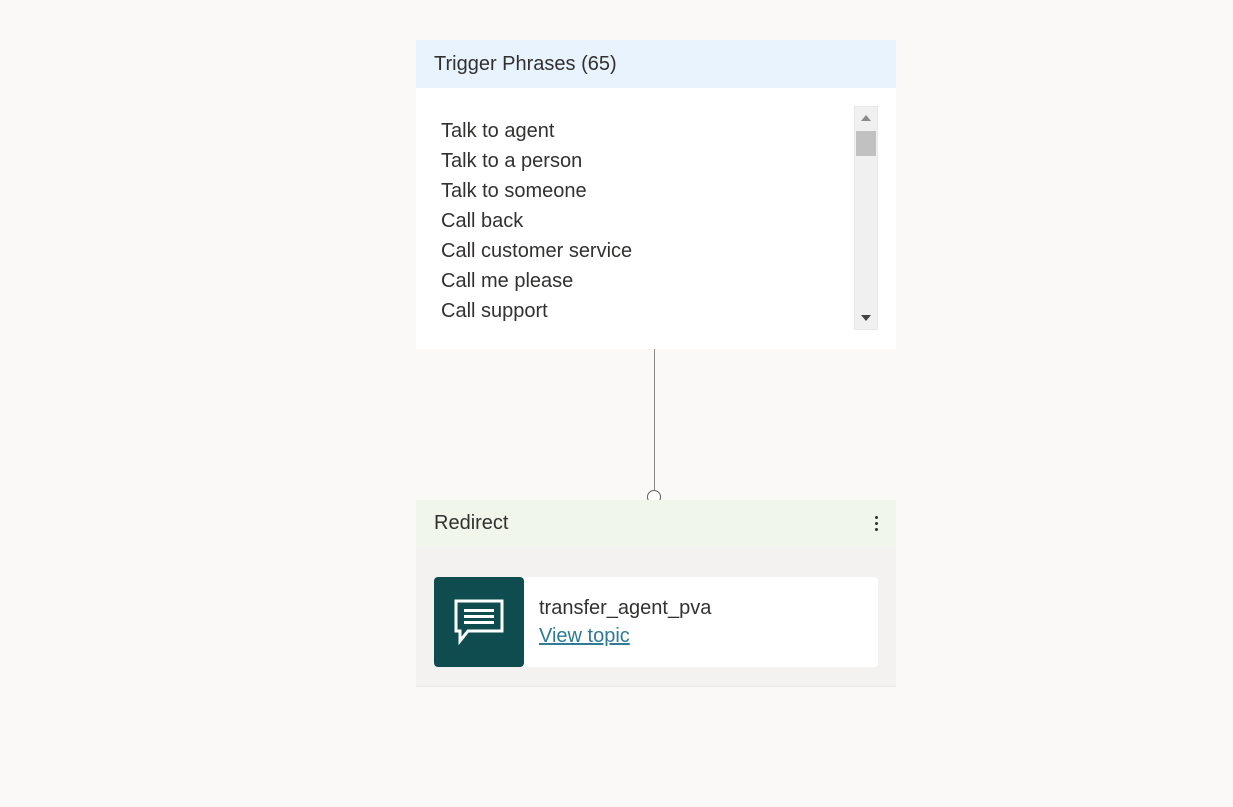  What do you see at coordinates (537, 251) in the screenshot?
I see `trigger-phrase: Call customer service` at bounding box center [537, 251].